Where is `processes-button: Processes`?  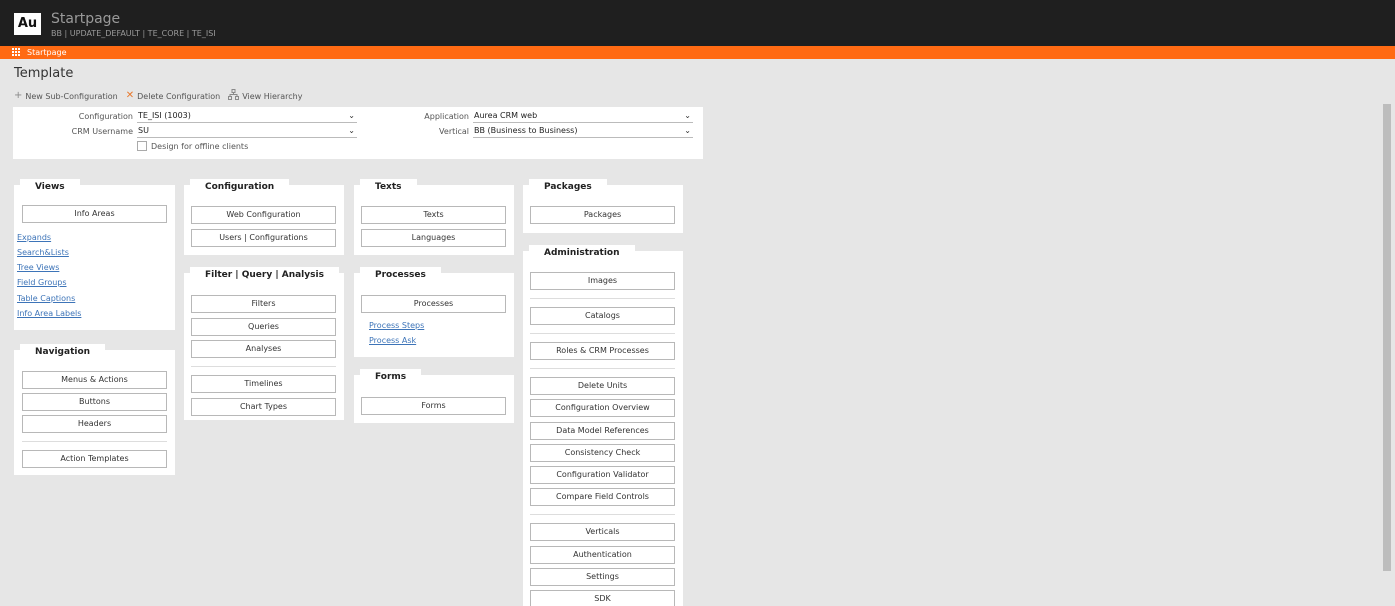
processes-button: Processes is located at coordinates (433, 304).